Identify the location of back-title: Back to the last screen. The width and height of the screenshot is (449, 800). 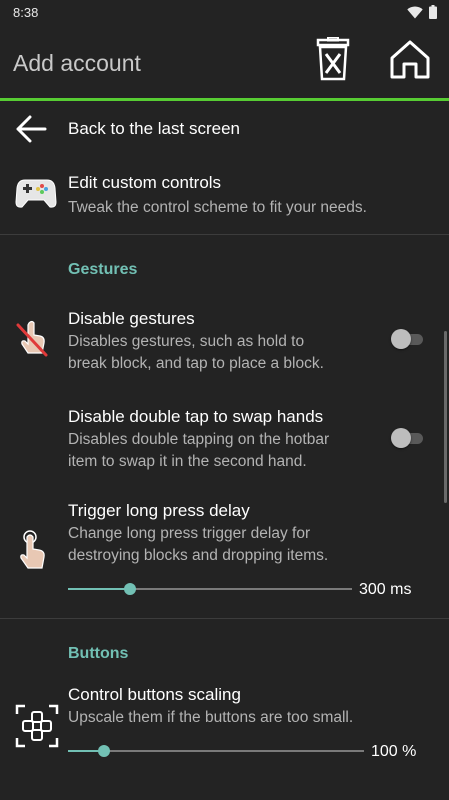
(154, 128).